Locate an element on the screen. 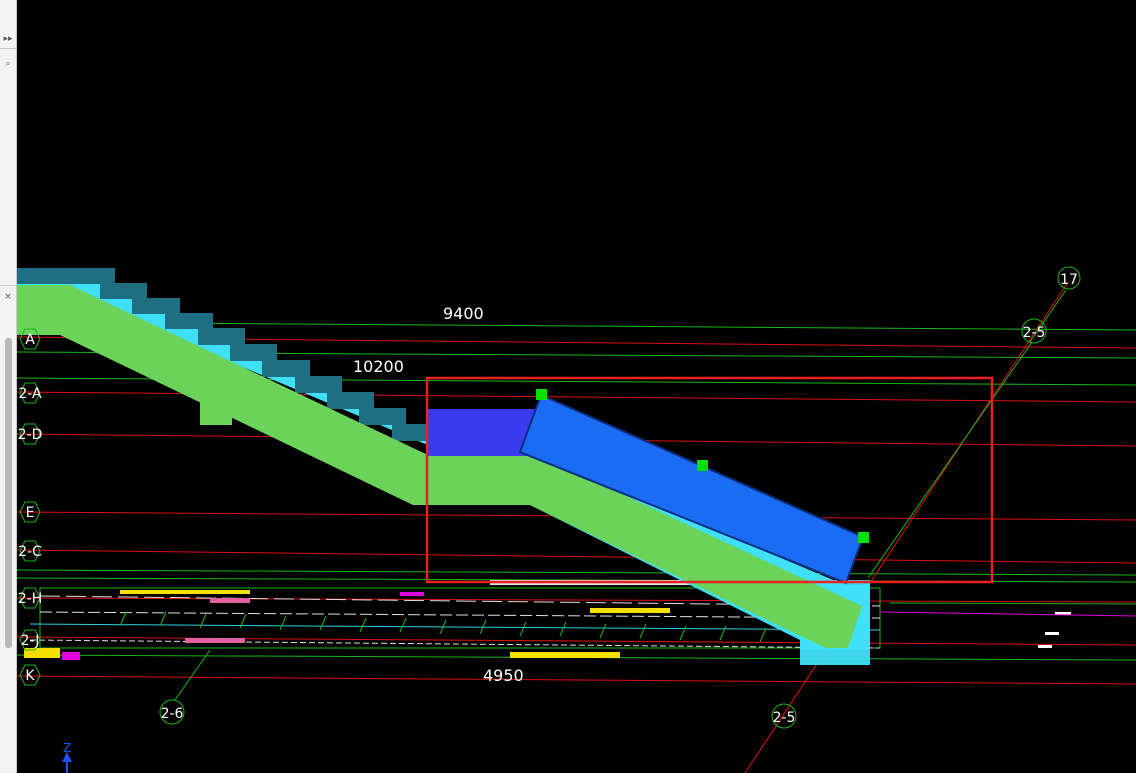 The image size is (1136, 773). axis-bubble-17: 17 is located at coordinates (1069, 278).